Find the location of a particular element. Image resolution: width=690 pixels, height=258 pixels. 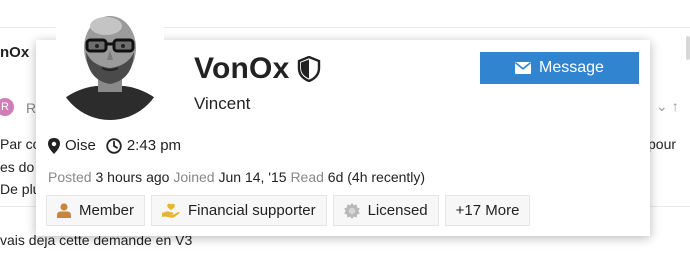

badge-financial-supporter: Financial supporter is located at coordinates (239, 210).